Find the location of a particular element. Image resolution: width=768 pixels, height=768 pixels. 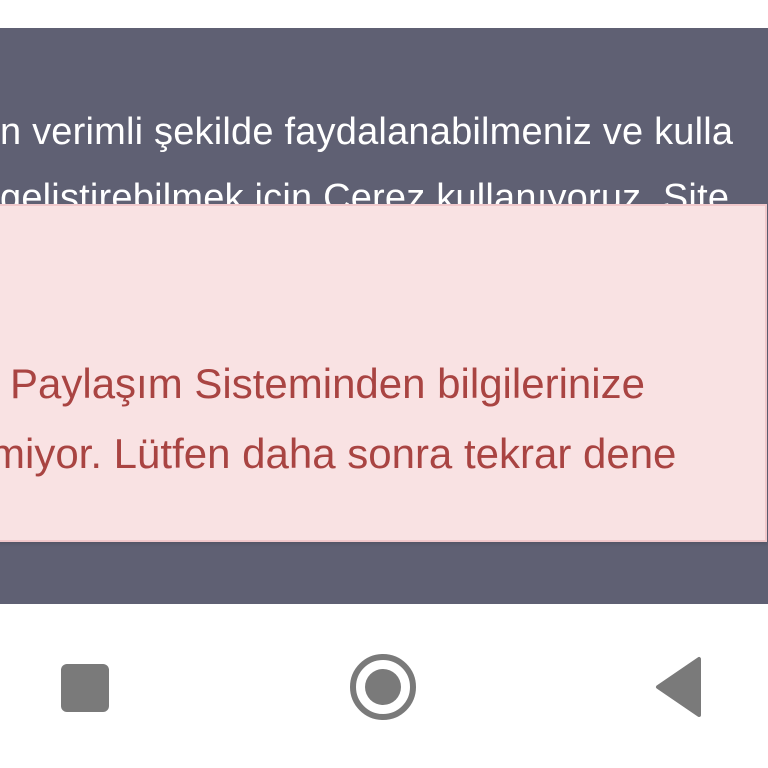

back-triangle-icon is located at coordinates (679, 687).